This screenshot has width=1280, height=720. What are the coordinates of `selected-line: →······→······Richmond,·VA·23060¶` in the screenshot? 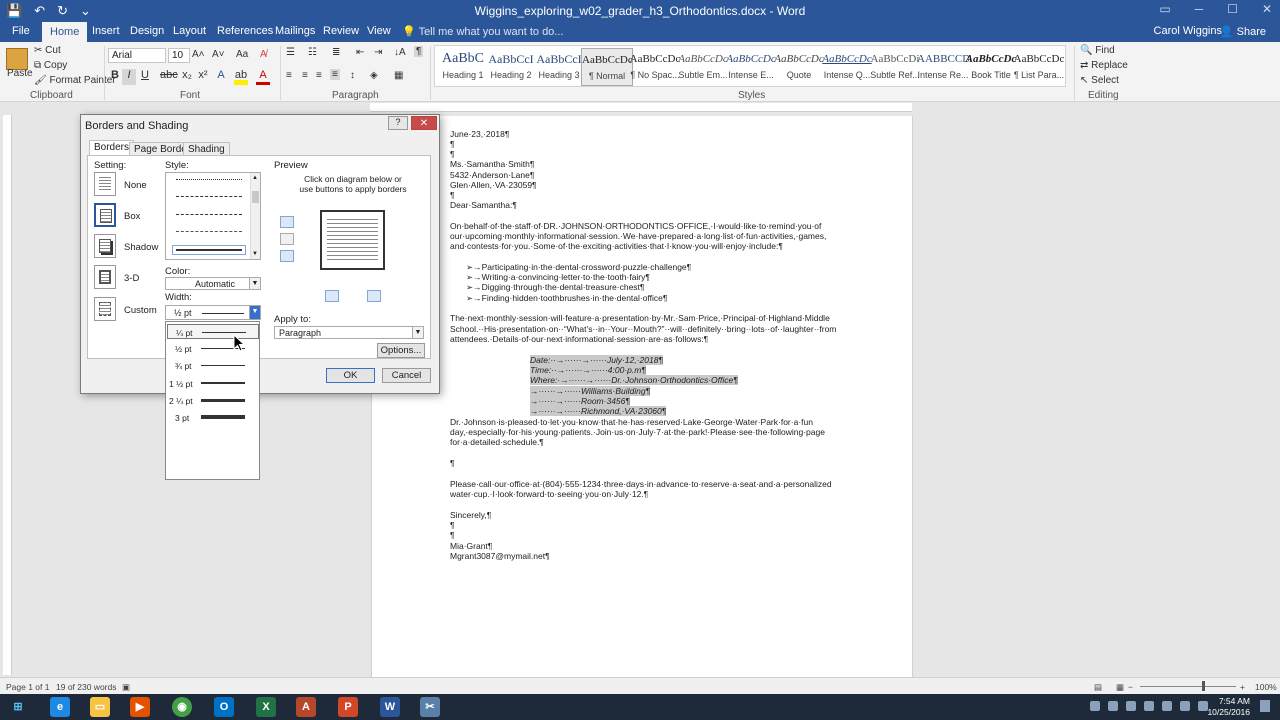 It's located at (598, 411).